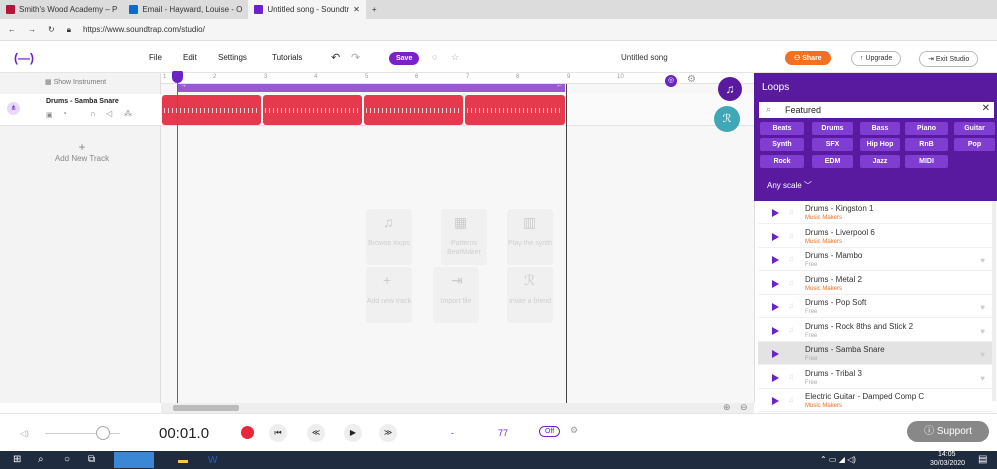 This screenshot has height=469, width=997. Describe the element at coordinates (974, 144) in the screenshot. I see `filter-chip: Pop` at that location.